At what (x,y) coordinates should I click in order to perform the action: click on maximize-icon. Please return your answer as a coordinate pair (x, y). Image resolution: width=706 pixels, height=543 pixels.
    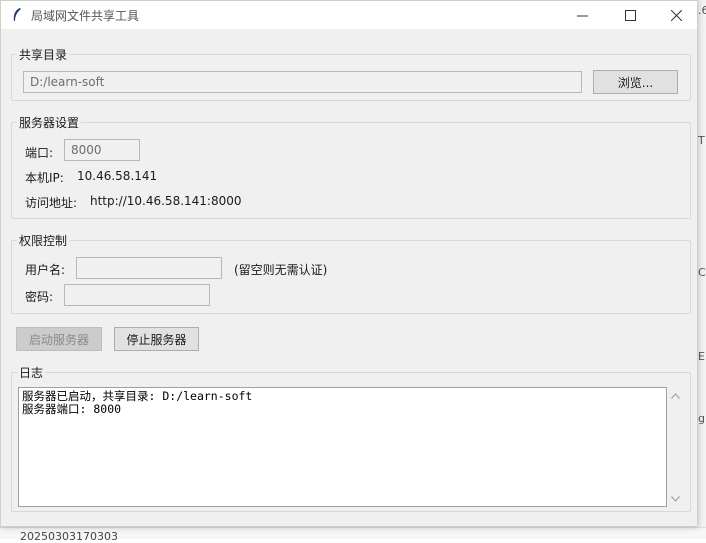
    Looking at the image, I should click on (630, 15).